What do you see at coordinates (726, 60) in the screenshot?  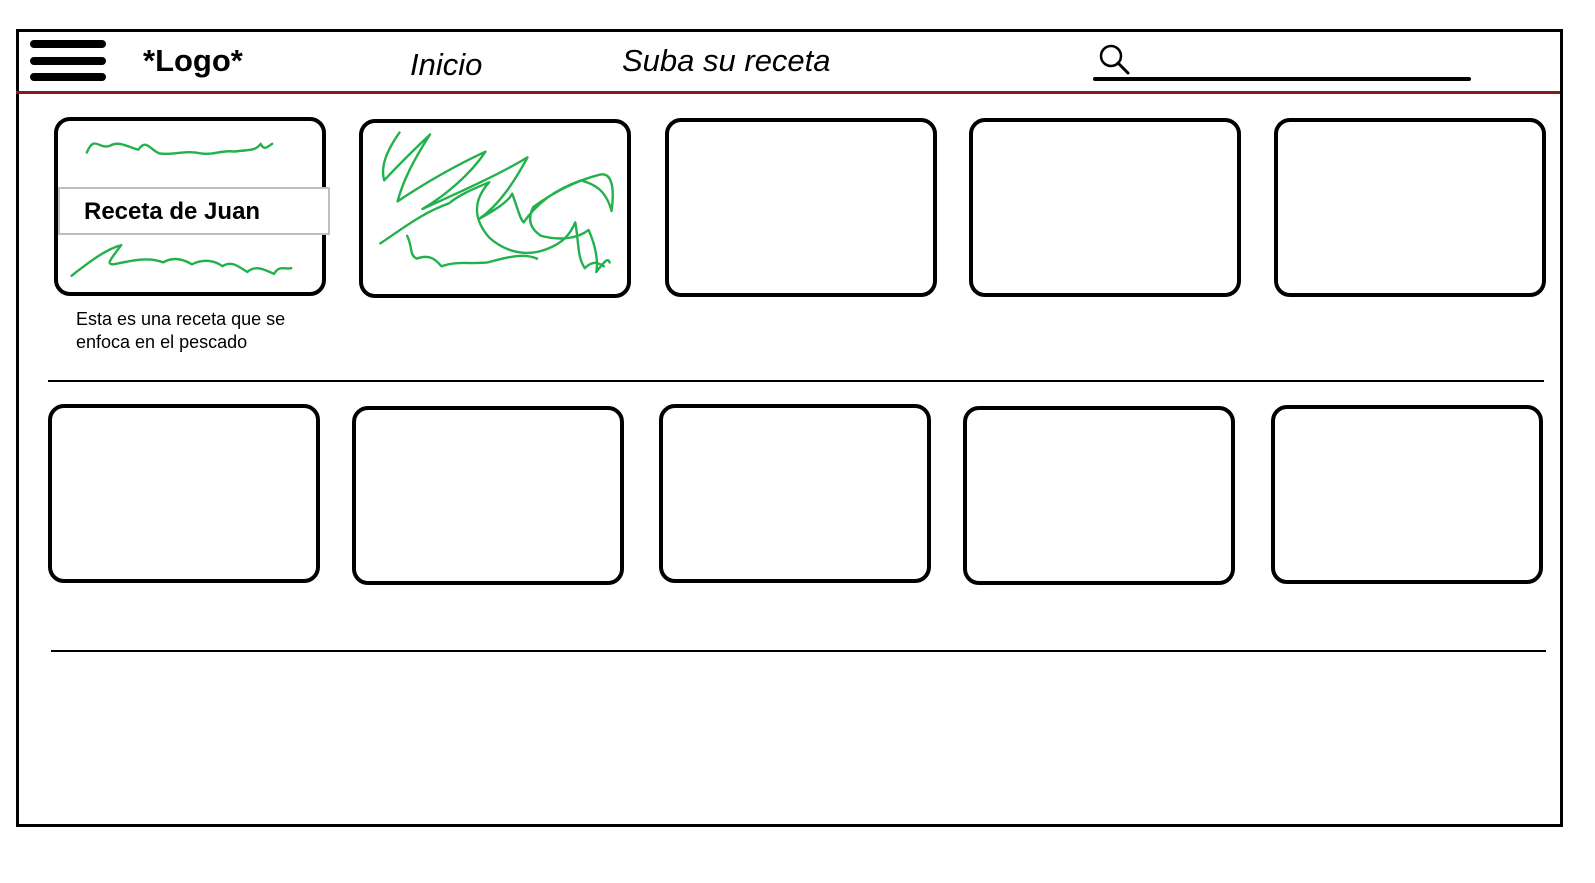 I see `nav-upload-recipe-link: Suba su receta` at bounding box center [726, 60].